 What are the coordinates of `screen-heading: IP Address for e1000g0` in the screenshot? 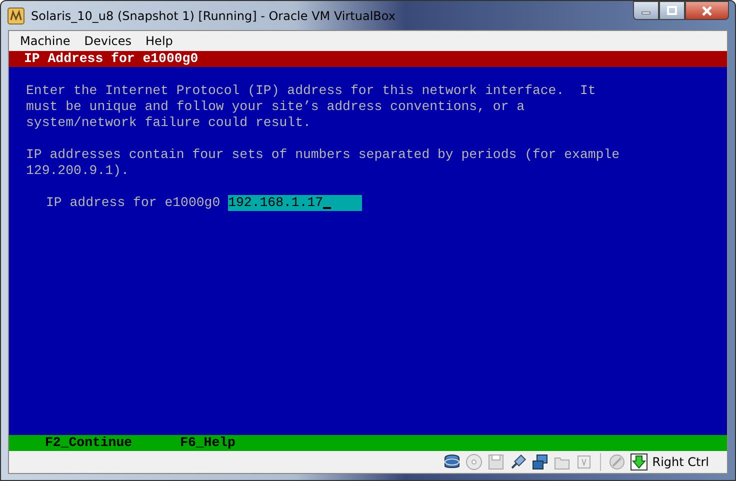 It's located at (111, 59).